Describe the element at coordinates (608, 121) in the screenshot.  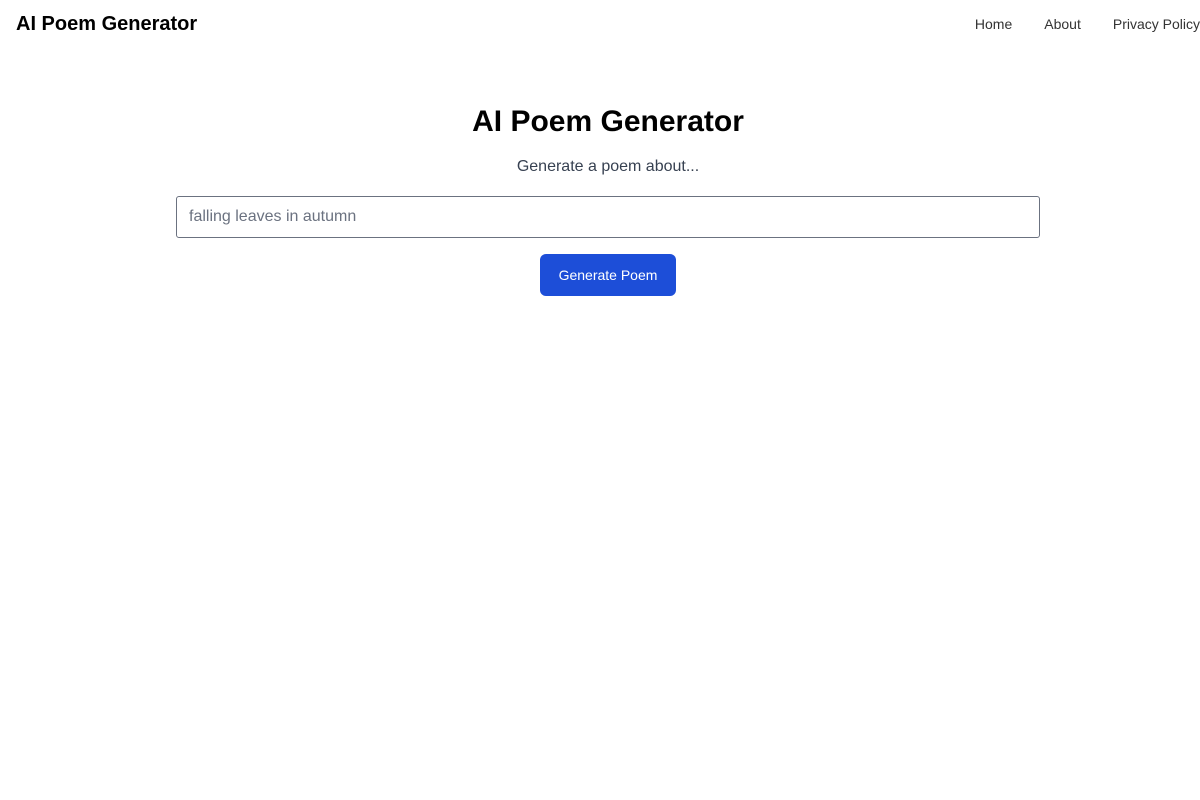
I see `page-title: AI Poem Generator` at that location.